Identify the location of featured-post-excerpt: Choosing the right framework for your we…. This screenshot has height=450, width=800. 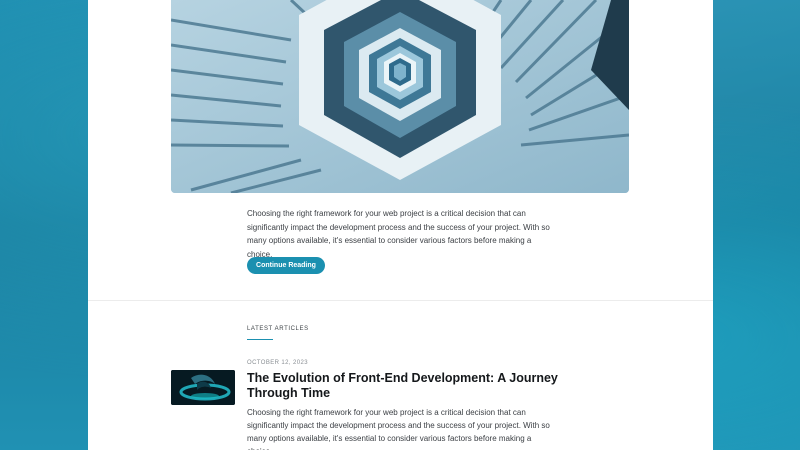
(398, 234).